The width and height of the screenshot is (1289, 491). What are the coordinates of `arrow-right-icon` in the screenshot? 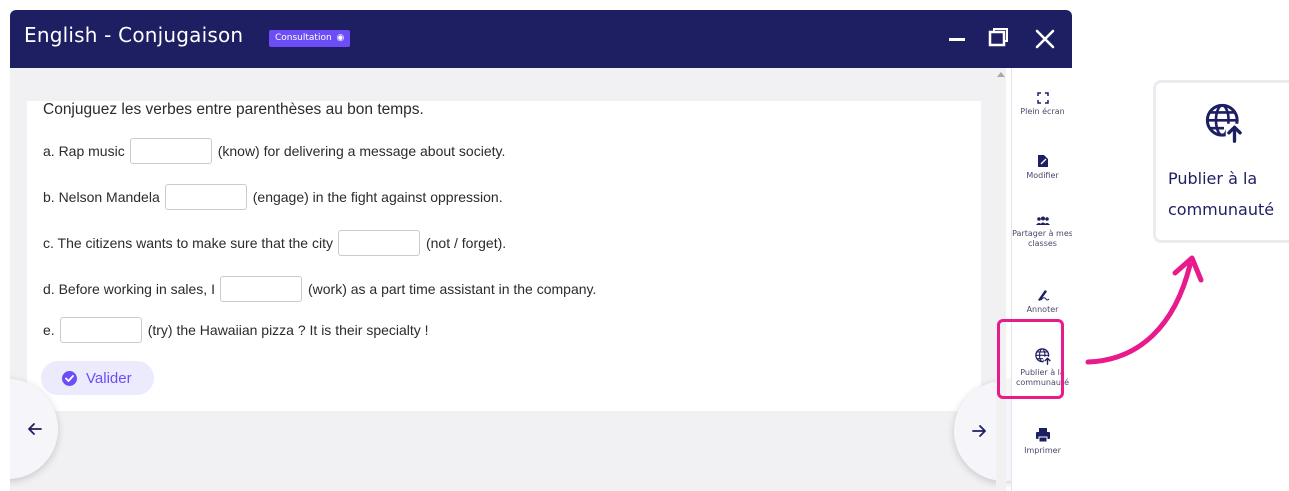 It's located at (979, 431).